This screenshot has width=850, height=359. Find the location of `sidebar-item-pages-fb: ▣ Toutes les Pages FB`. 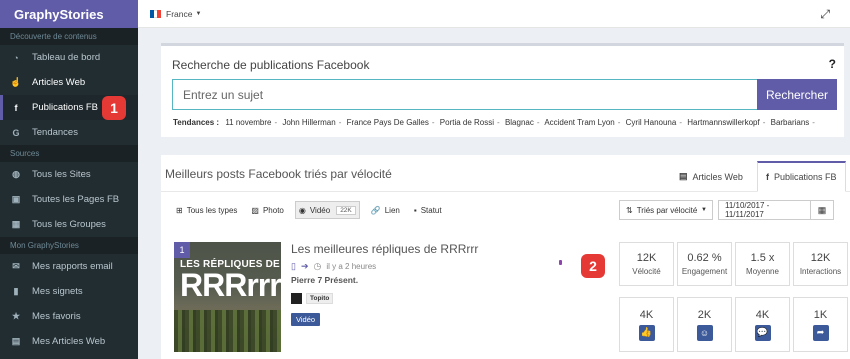

sidebar-item-pages-fb: ▣ Toutes les Pages FB is located at coordinates (69, 199).